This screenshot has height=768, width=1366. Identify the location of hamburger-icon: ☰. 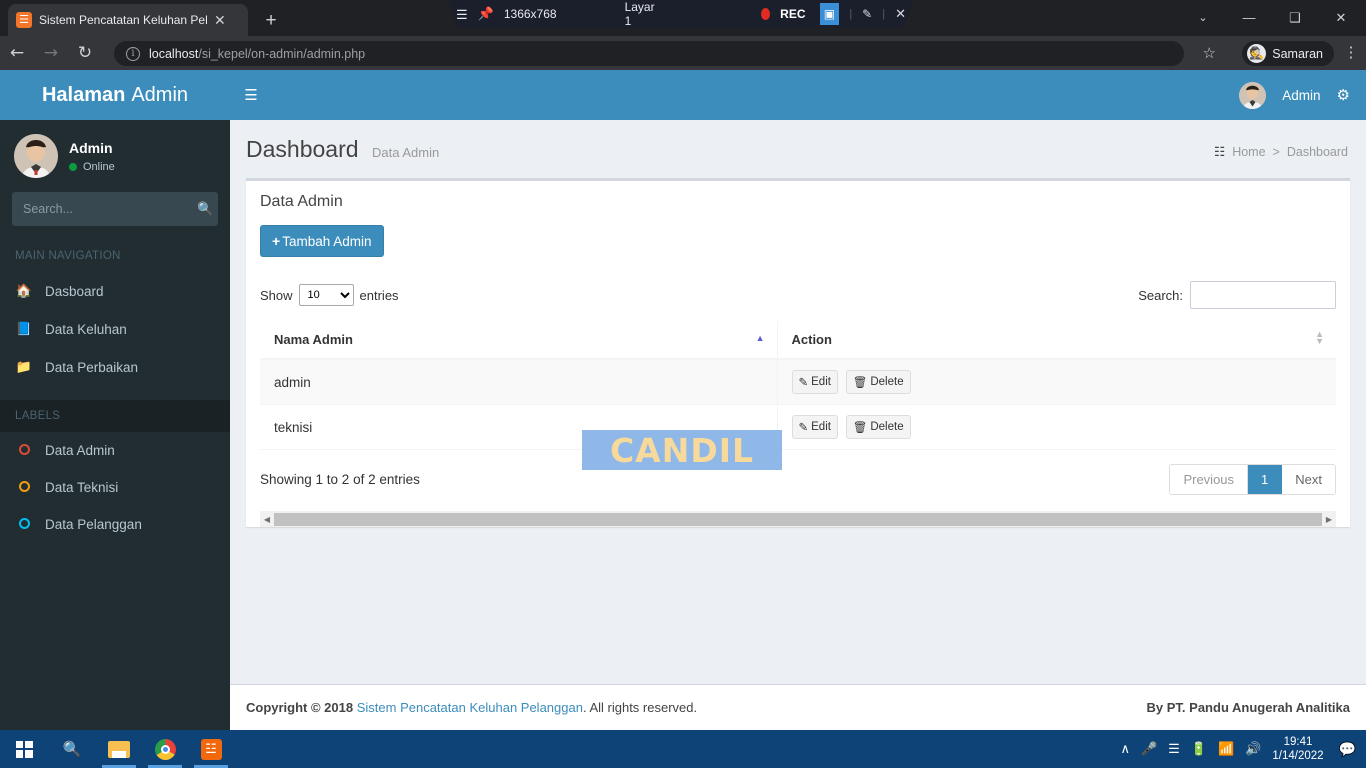
(462, 14).